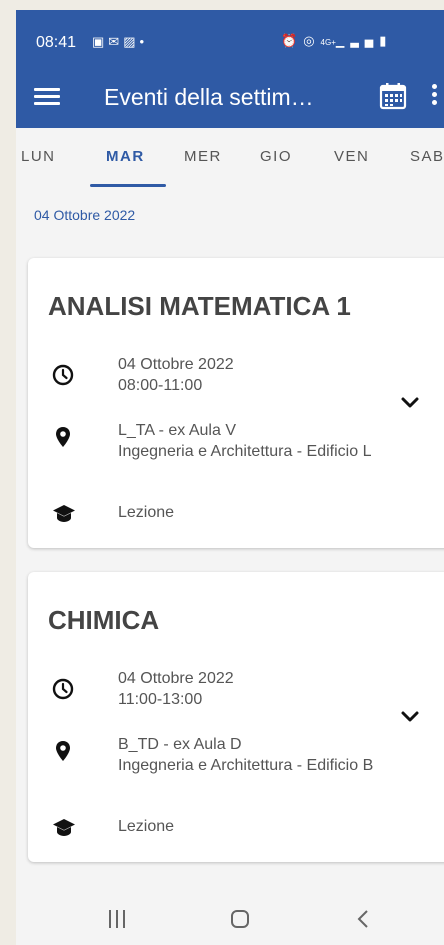 Image resolution: width=444 pixels, height=945 pixels. What do you see at coordinates (160, 699) in the screenshot?
I see `event-time: 11:00-13:00` at bounding box center [160, 699].